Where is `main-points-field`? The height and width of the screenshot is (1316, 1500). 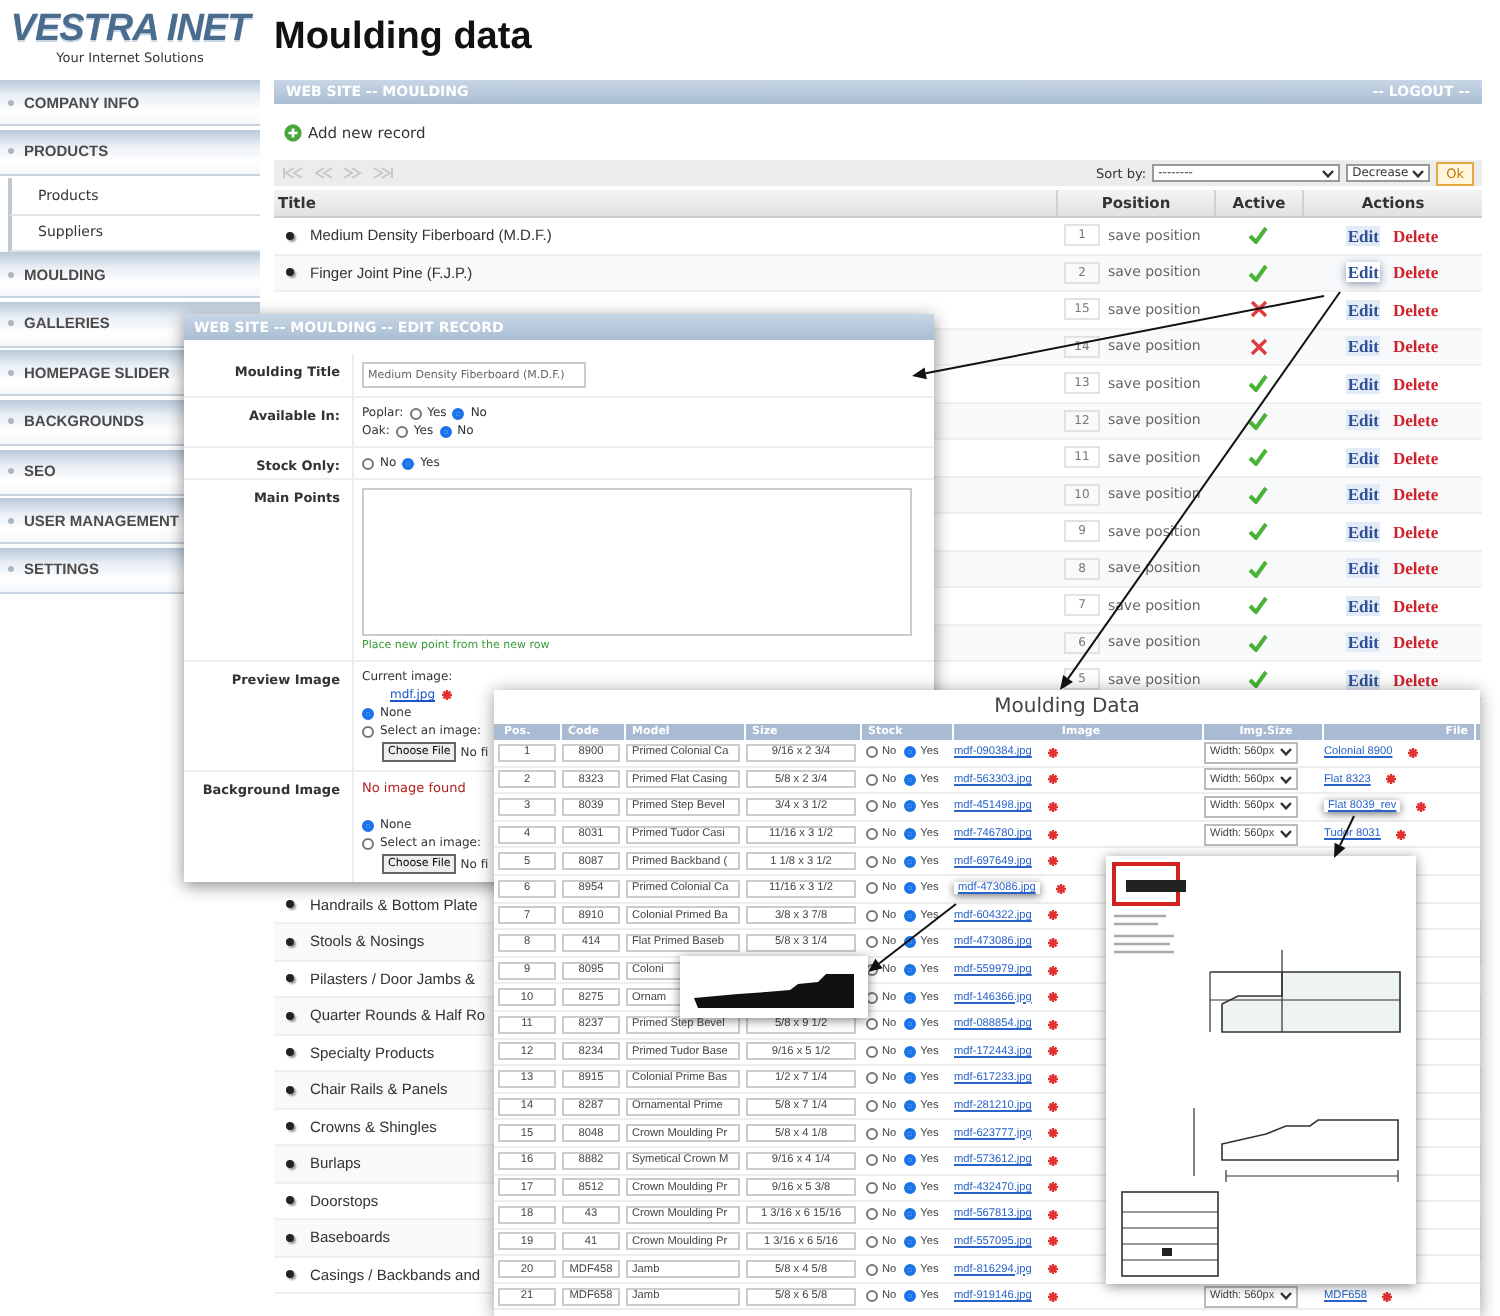
main-points-field is located at coordinates (637, 562).